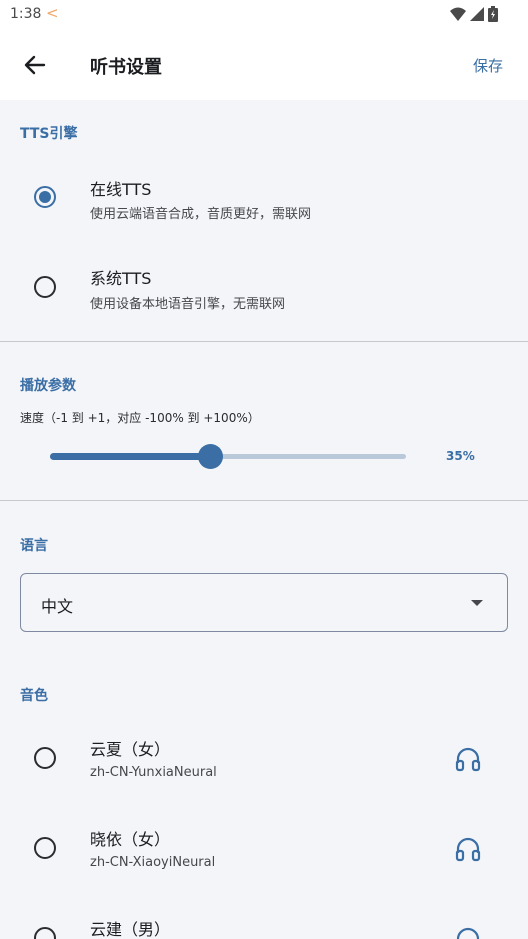  Describe the element at coordinates (34, 696) in the screenshot. I see `section-label-voice: 音色` at that location.